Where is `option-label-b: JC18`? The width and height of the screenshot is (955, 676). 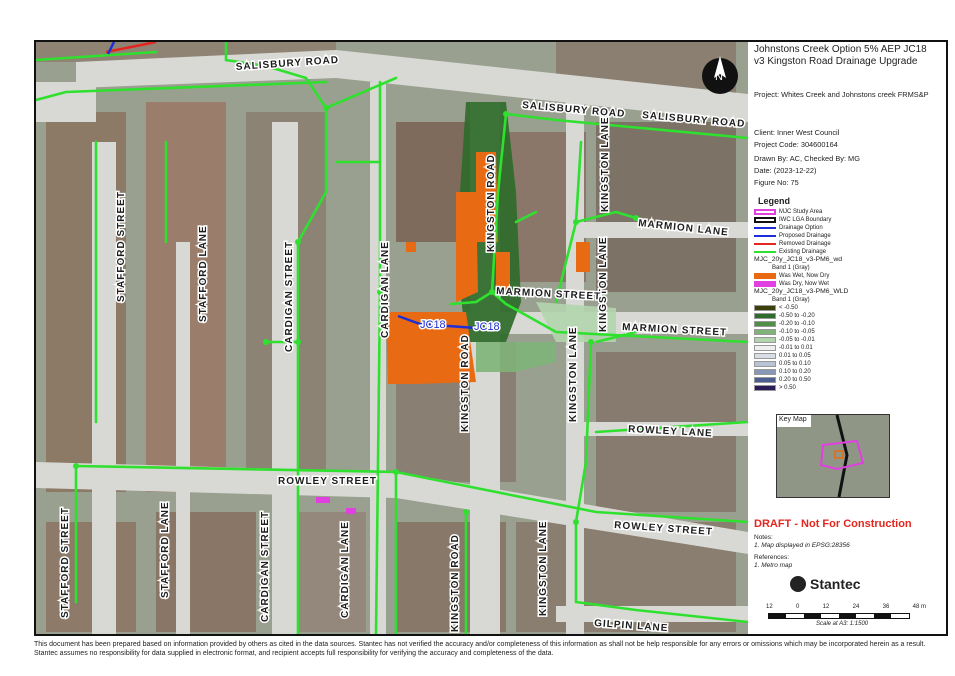 option-label-b: JC18 is located at coordinates (487, 327).